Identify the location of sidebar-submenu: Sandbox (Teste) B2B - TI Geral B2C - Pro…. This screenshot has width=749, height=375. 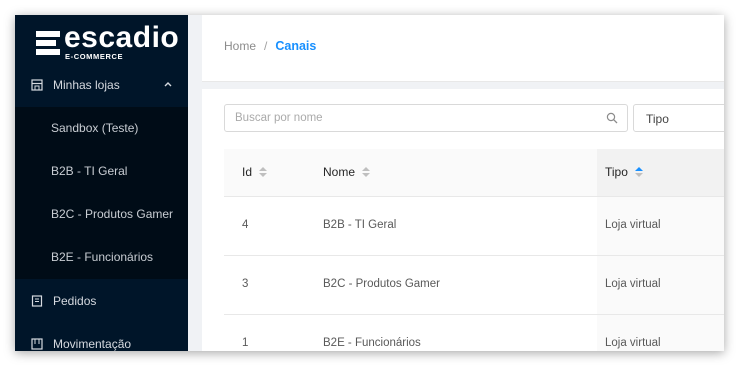
(101, 193).